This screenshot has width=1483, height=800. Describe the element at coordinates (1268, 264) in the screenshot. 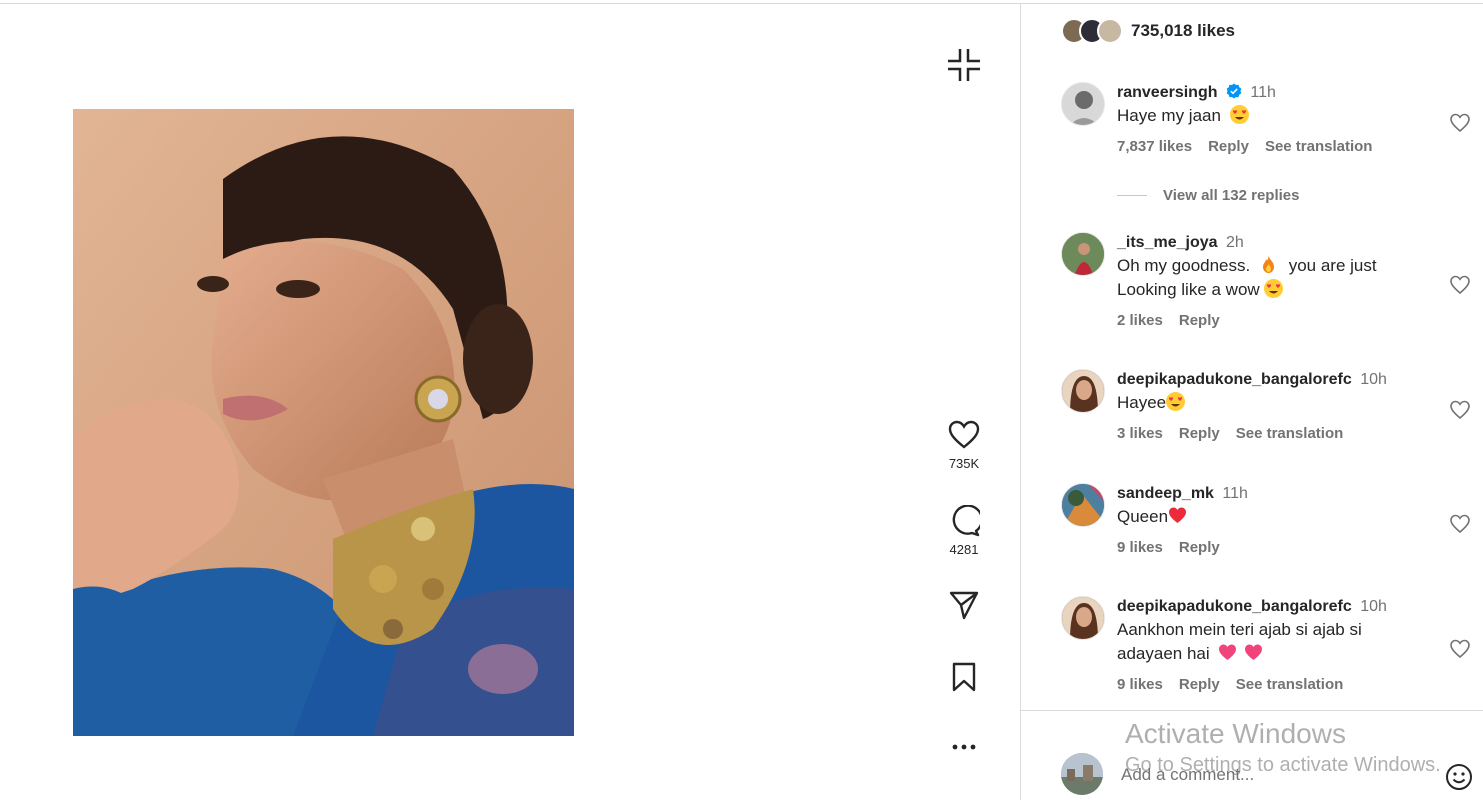

I see `fire-emoji-icon` at that location.